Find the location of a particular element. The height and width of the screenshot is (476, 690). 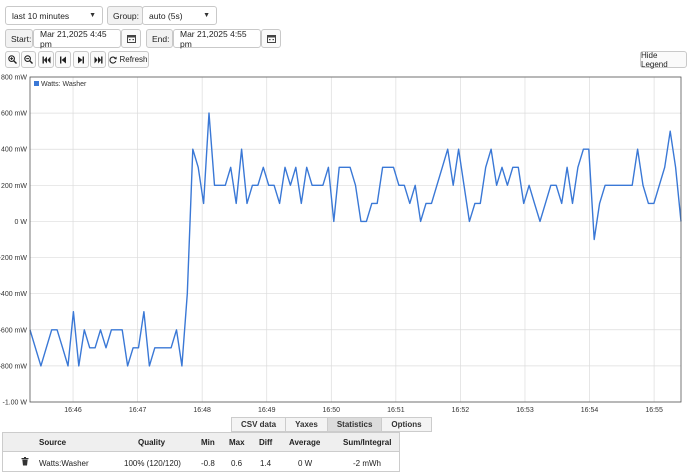

hide-legend-button: Hide Legend is located at coordinates (663, 60).